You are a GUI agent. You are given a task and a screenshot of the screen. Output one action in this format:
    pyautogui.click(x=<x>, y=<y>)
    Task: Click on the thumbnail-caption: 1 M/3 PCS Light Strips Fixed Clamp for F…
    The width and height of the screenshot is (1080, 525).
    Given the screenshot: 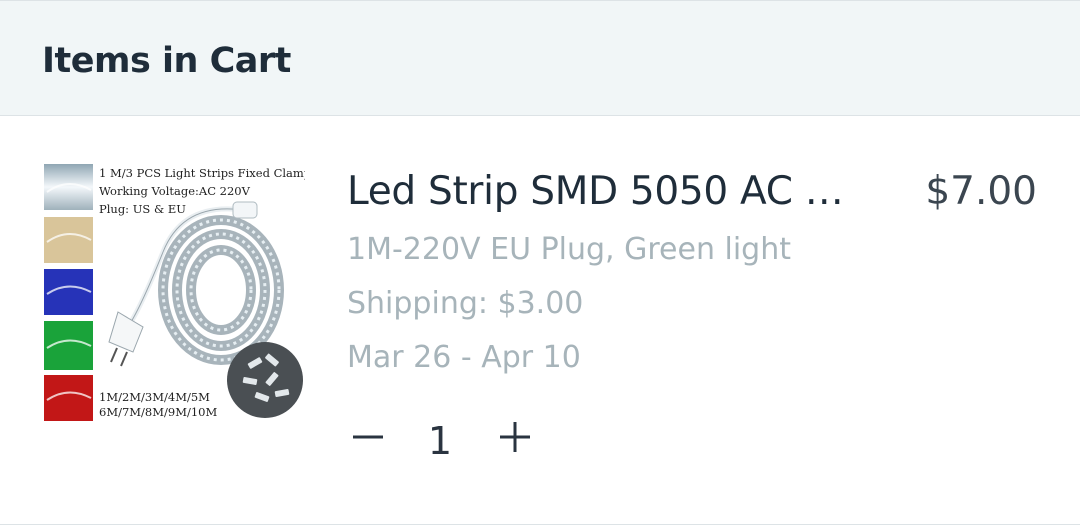 What is the action you would take?
    pyautogui.click(x=202, y=173)
    